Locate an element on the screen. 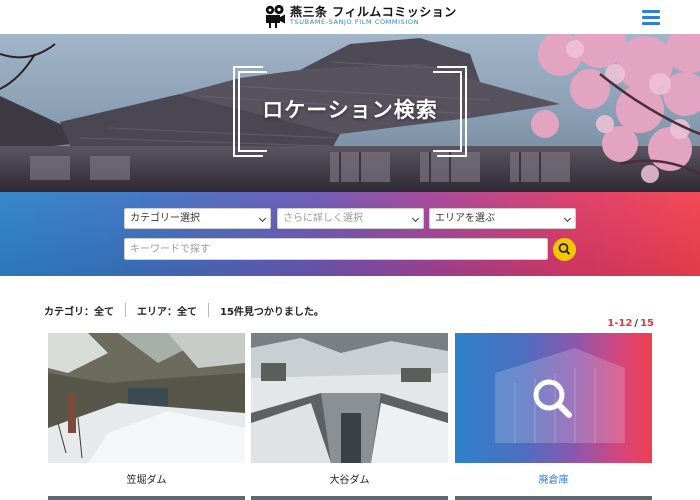 The height and width of the screenshot is (500, 700). category-select-value: カテゴリー選択 is located at coordinates (165, 218).